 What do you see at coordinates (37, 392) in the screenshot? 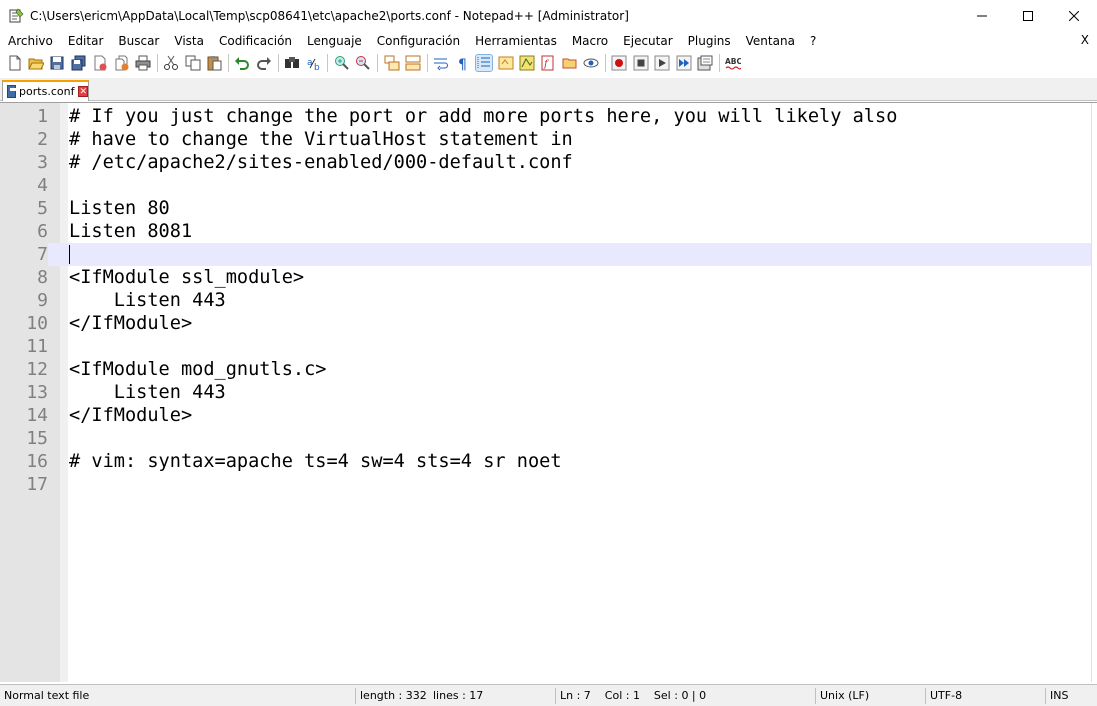
I see `line-number: 13` at bounding box center [37, 392].